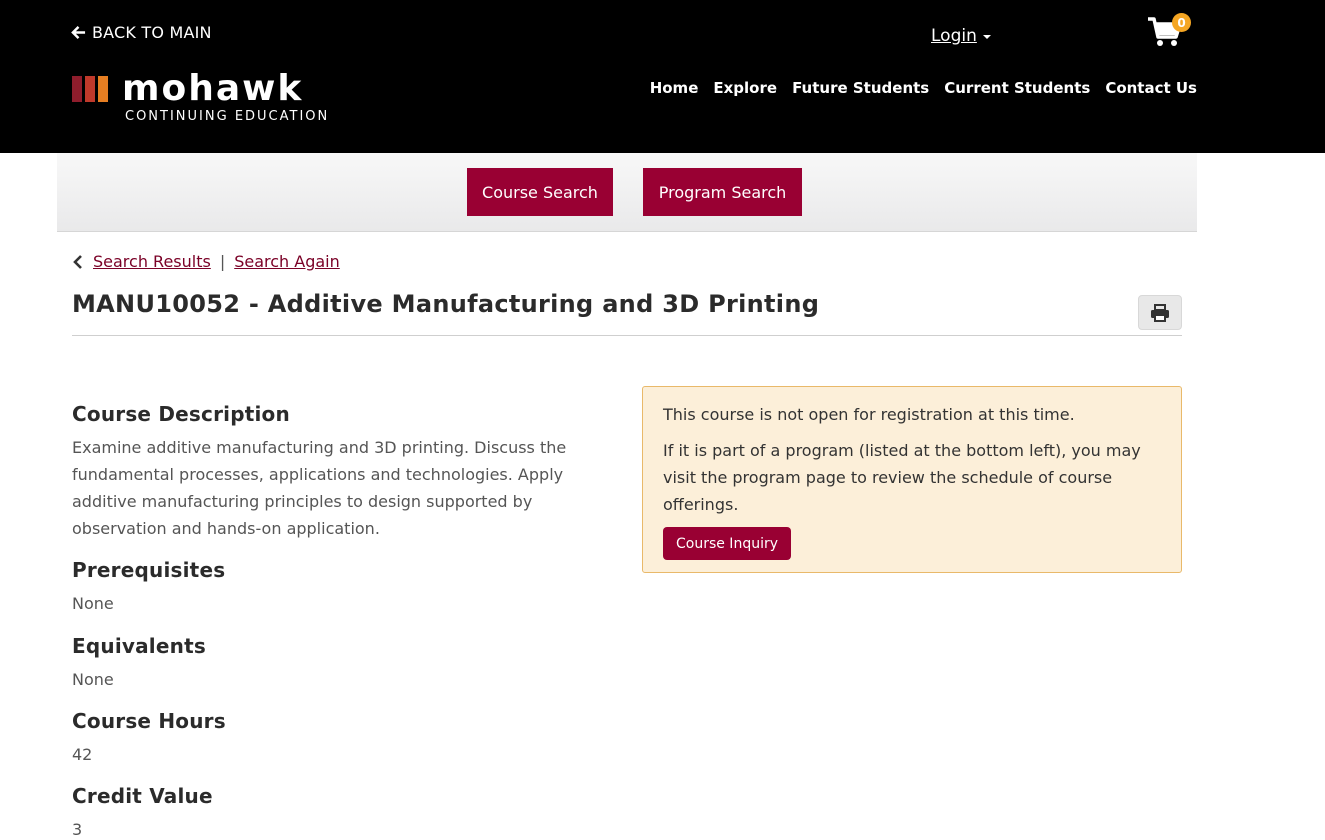  I want to click on cart-count-badge: 0, so click(1181, 22).